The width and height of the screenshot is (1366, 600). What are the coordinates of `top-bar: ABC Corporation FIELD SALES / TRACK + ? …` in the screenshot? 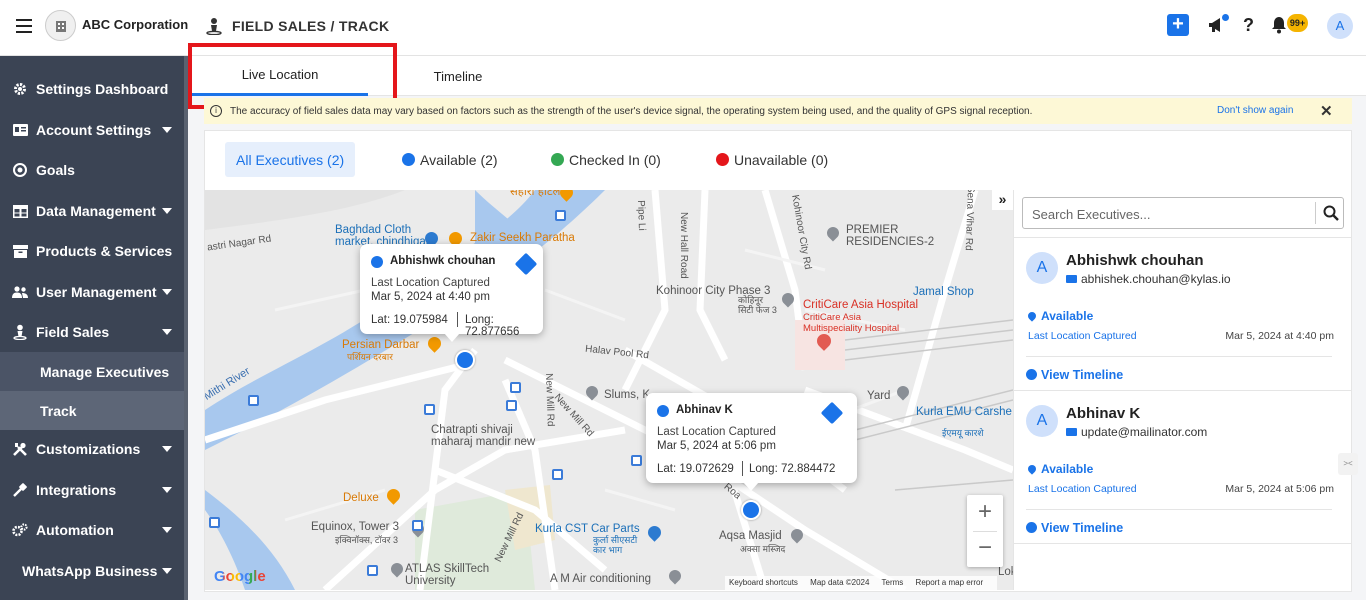 It's located at (683, 28).